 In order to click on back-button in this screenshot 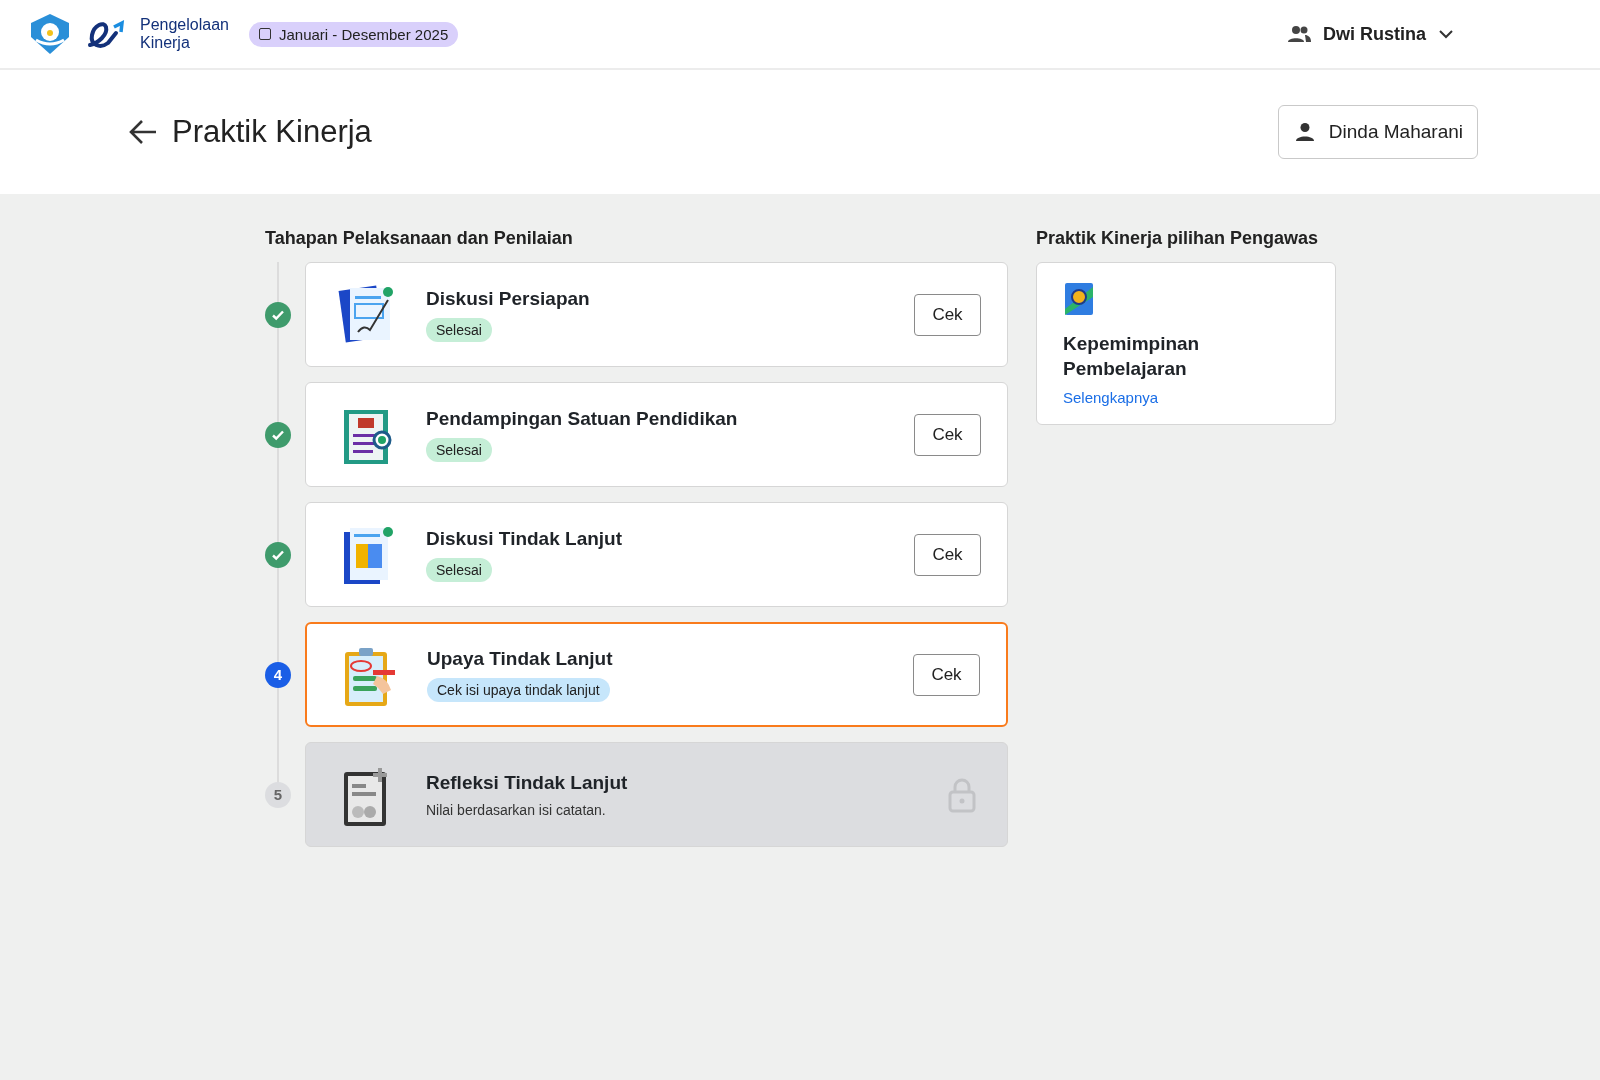, I will do `click(143, 132)`.